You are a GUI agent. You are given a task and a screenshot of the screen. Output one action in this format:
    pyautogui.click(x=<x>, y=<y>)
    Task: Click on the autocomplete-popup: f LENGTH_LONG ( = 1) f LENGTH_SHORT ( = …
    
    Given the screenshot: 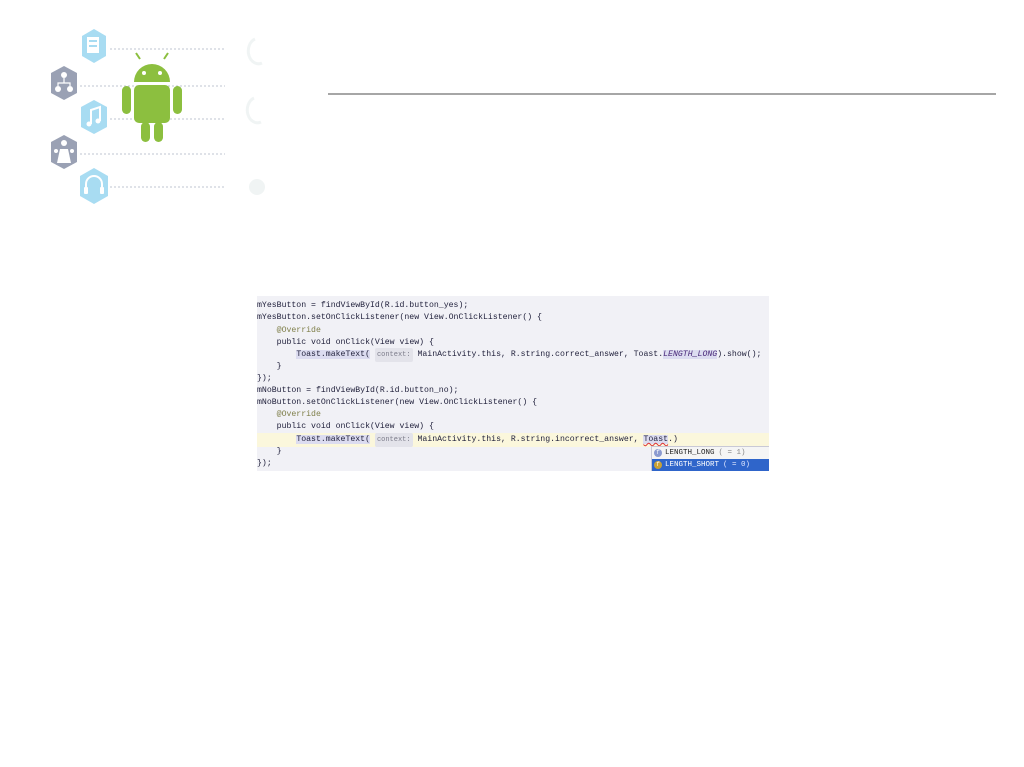 What is the action you would take?
    pyautogui.click(x=710, y=458)
    